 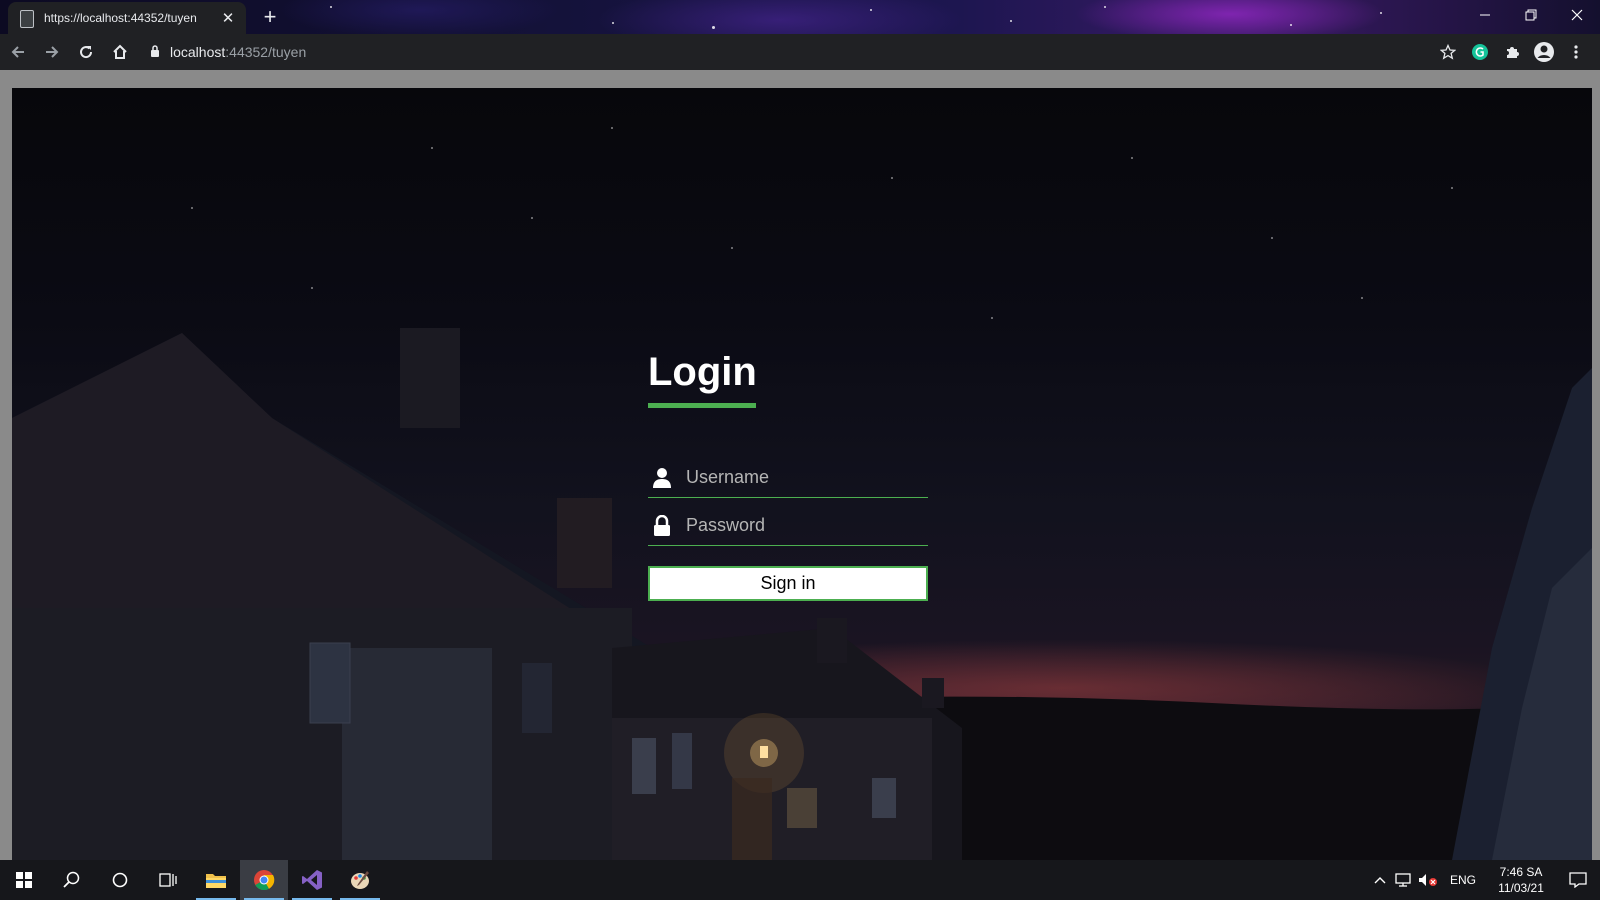 I want to click on visual-studio-button, so click(x=312, y=880).